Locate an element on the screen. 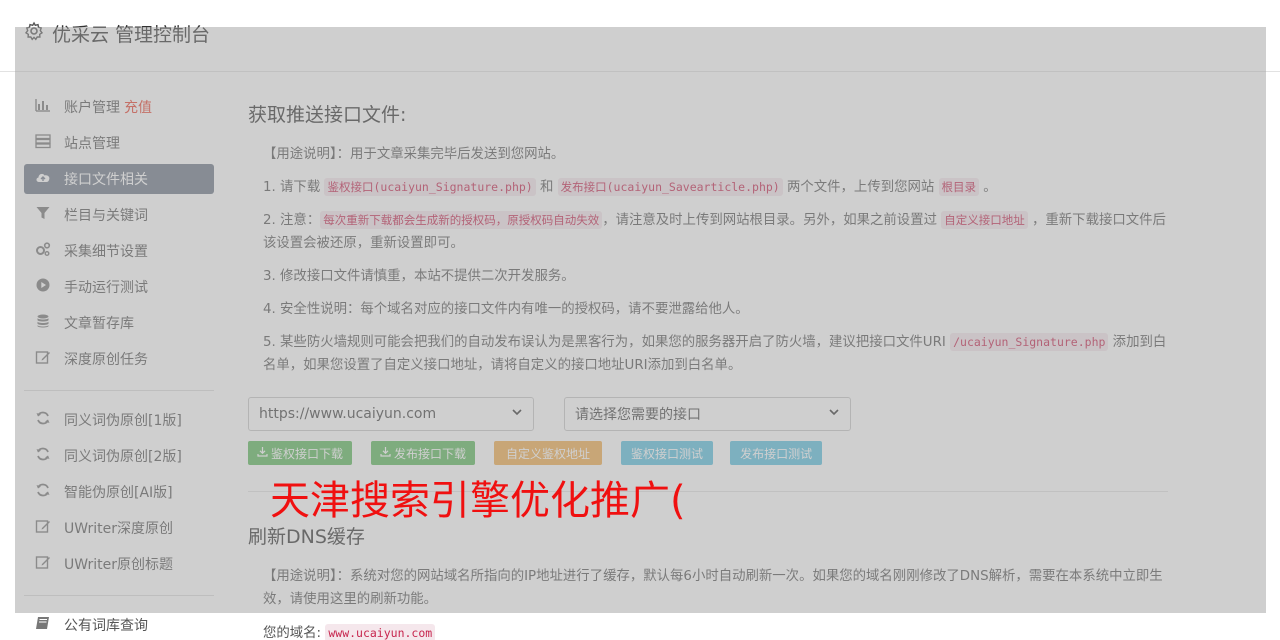 Image resolution: width=1280 pixels, height=640 pixels. sidebar-item-label: 采集细节设置 is located at coordinates (106, 252).